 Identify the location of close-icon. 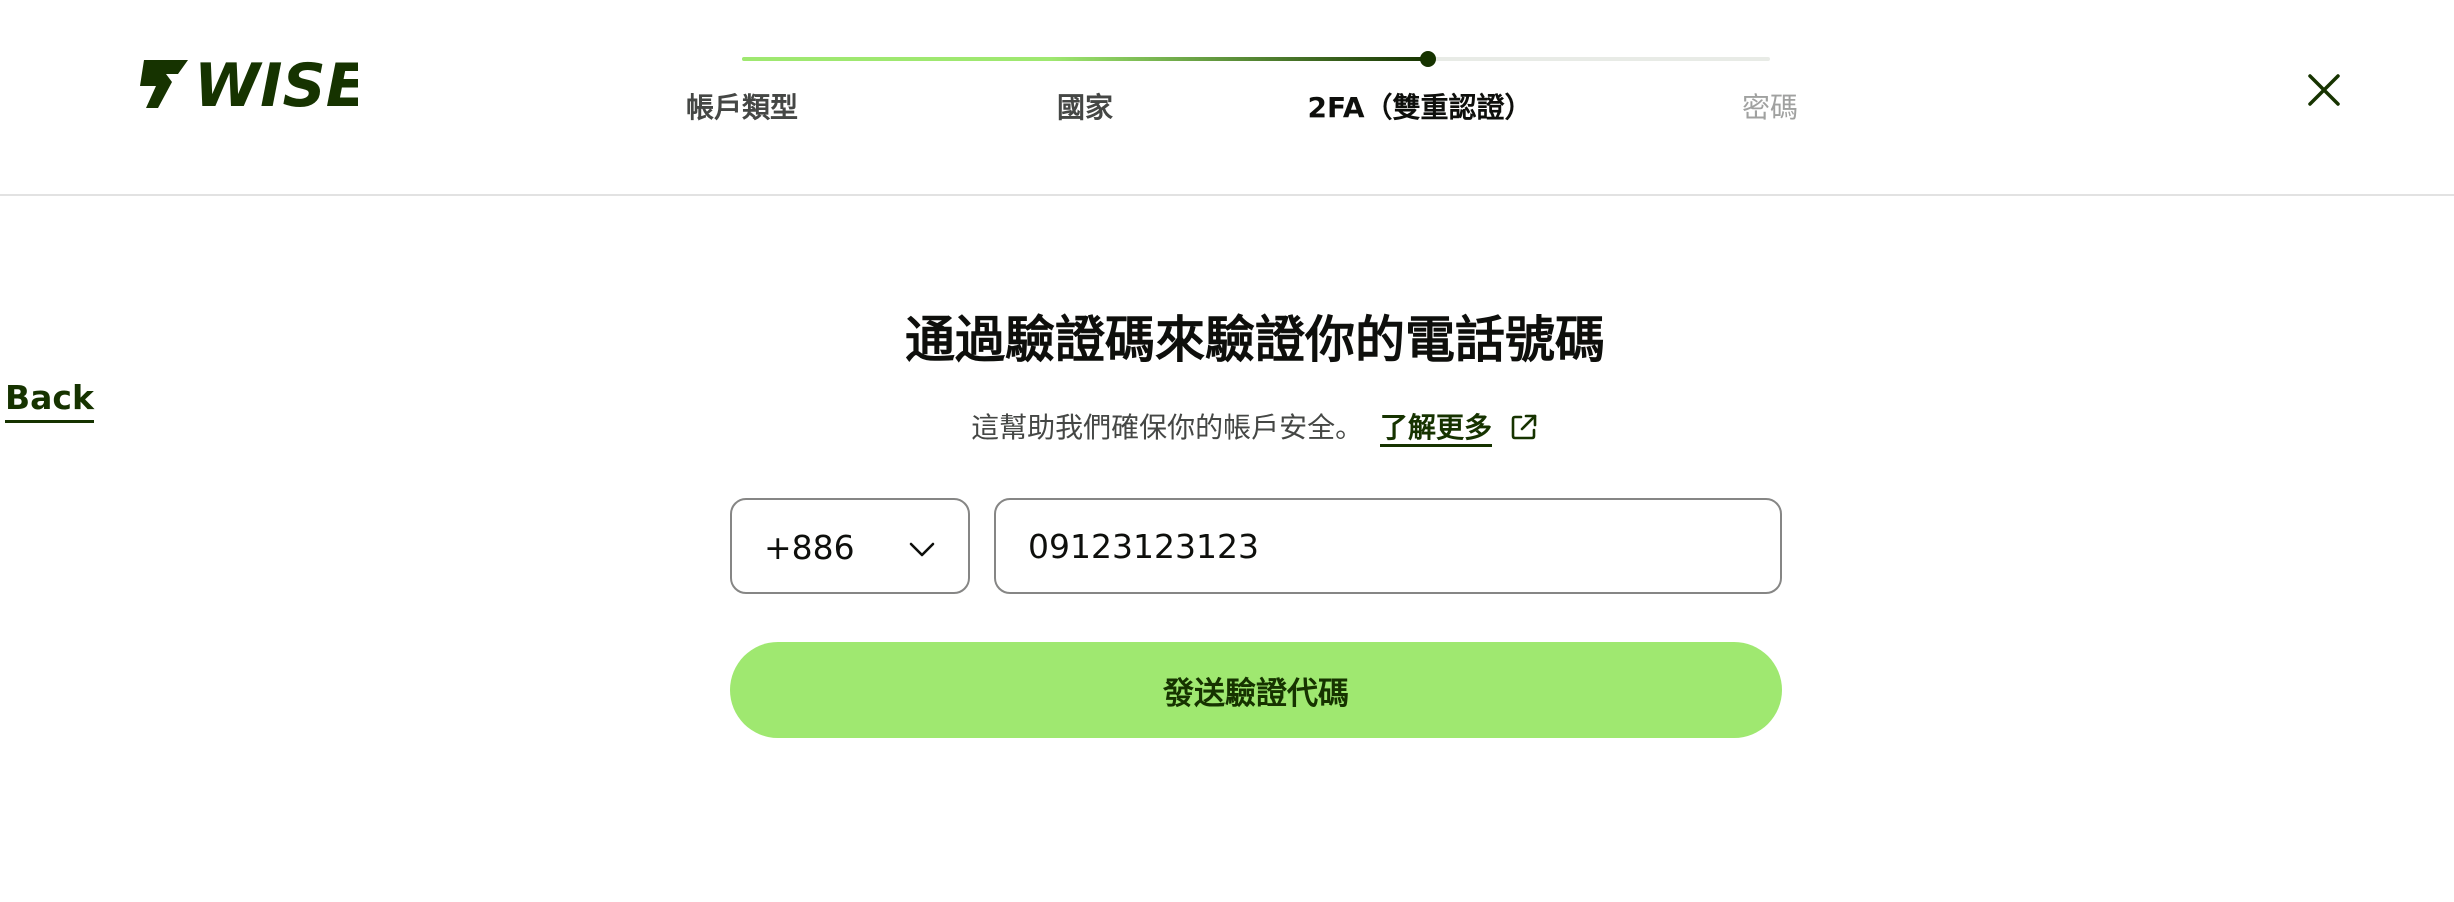
(2324, 90).